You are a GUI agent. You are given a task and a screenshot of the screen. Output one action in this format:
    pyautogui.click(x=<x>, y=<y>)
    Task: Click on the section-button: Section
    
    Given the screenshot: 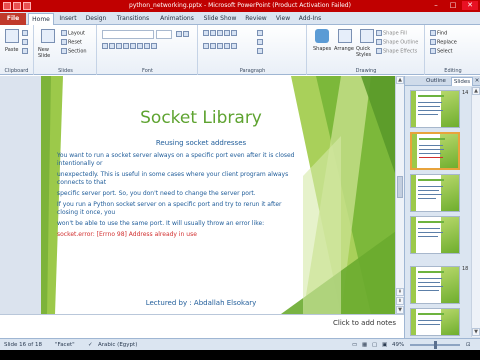 What is the action you would take?
    pyautogui.click(x=74, y=51)
    